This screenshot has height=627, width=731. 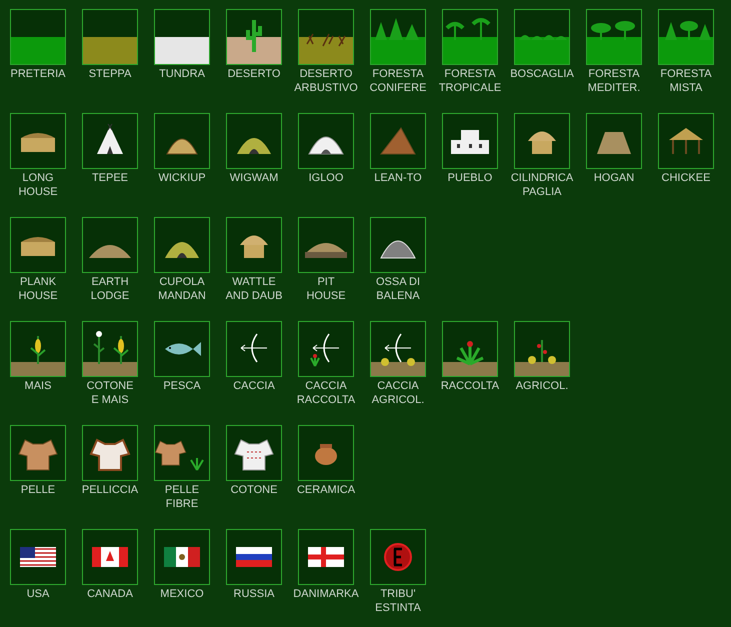 What do you see at coordinates (326, 37) in the screenshot?
I see `shrub-icon` at bounding box center [326, 37].